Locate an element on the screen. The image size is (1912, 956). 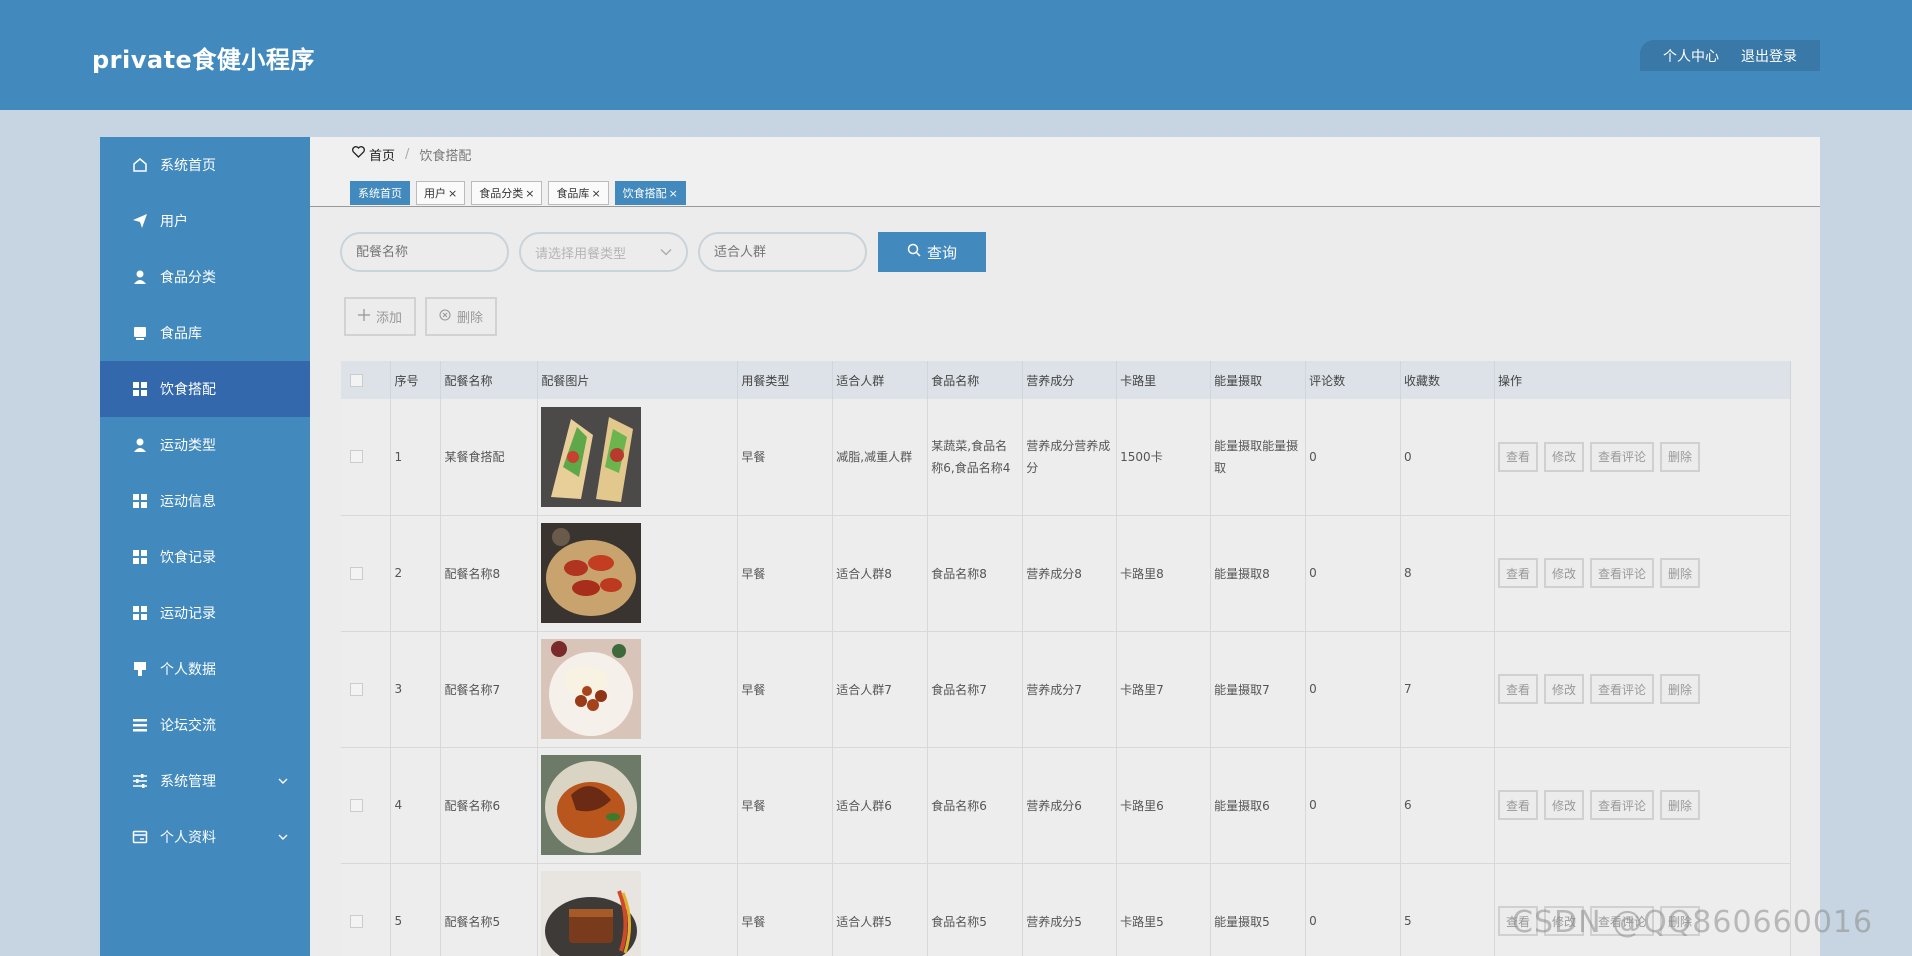
breadcrumb-current: 饮食搭配 is located at coordinates (445, 156).